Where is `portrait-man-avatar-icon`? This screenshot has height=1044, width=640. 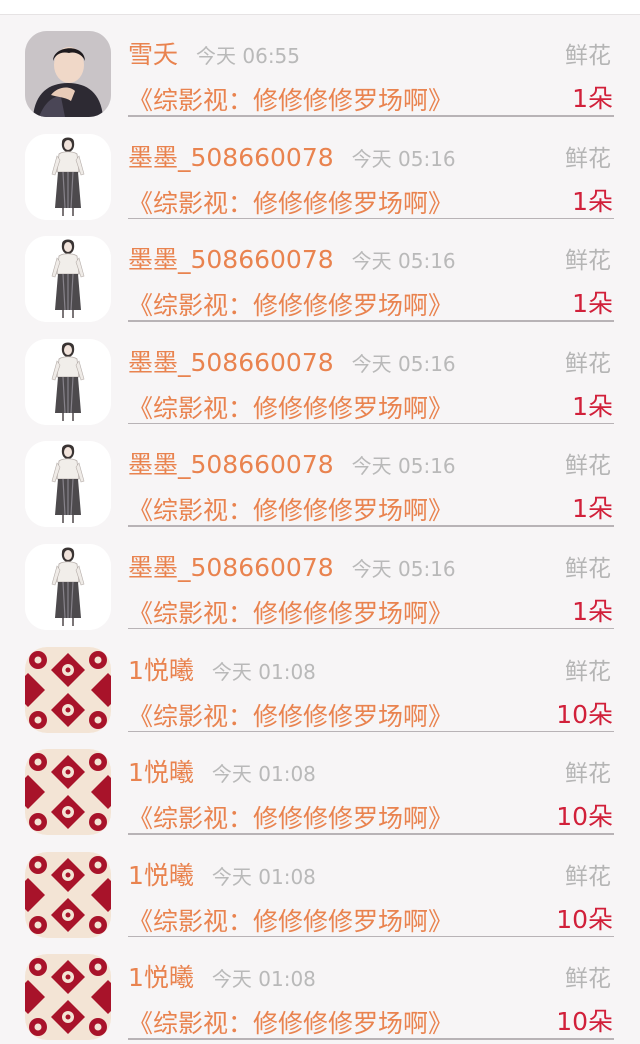 portrait-man-avatar-icon is located at coordinates (68, 74).